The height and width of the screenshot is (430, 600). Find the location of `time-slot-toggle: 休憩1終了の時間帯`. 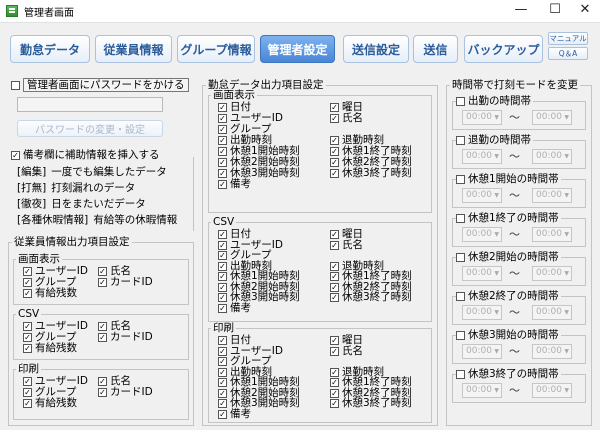

time-slot-toggle: 休憩1終了の時間帯 is located at coordinates (508, 218).